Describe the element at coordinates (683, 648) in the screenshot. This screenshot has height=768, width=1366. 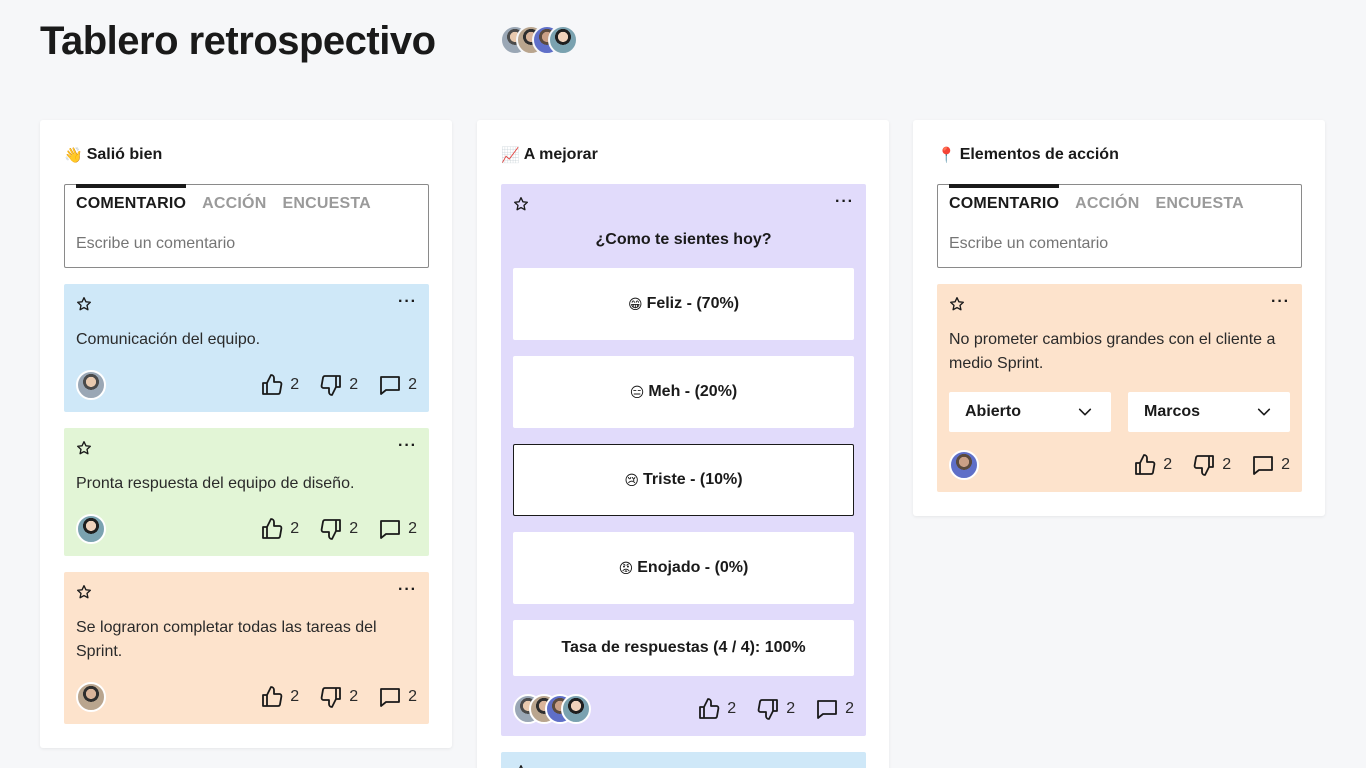
I see `poll-response-rate: Tasa de respuestas (4 / 4): 100%` at that location.